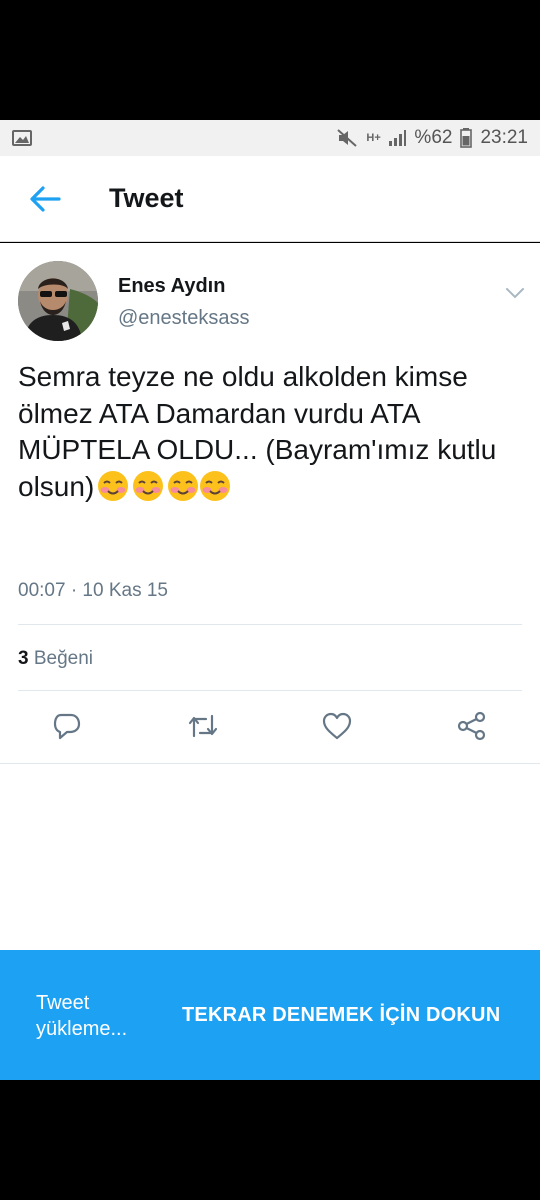 Image resolution: width=540 pixels, height=1200 pixels. I want to click on retweet-icon, so click(203, 726).